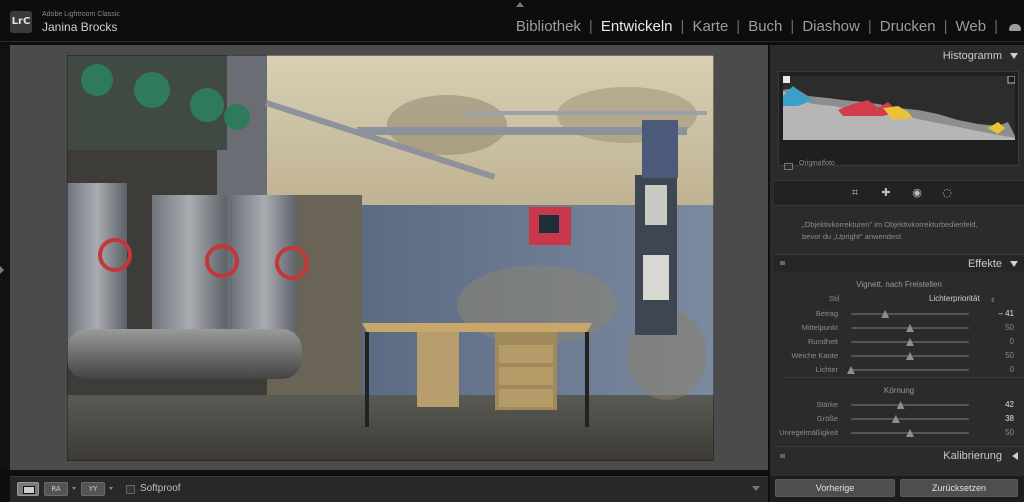  What do you see at coordinates (1006, 314) in the screenshot?
I see `slider-value: – 41` at bounding box center [1006, 314].